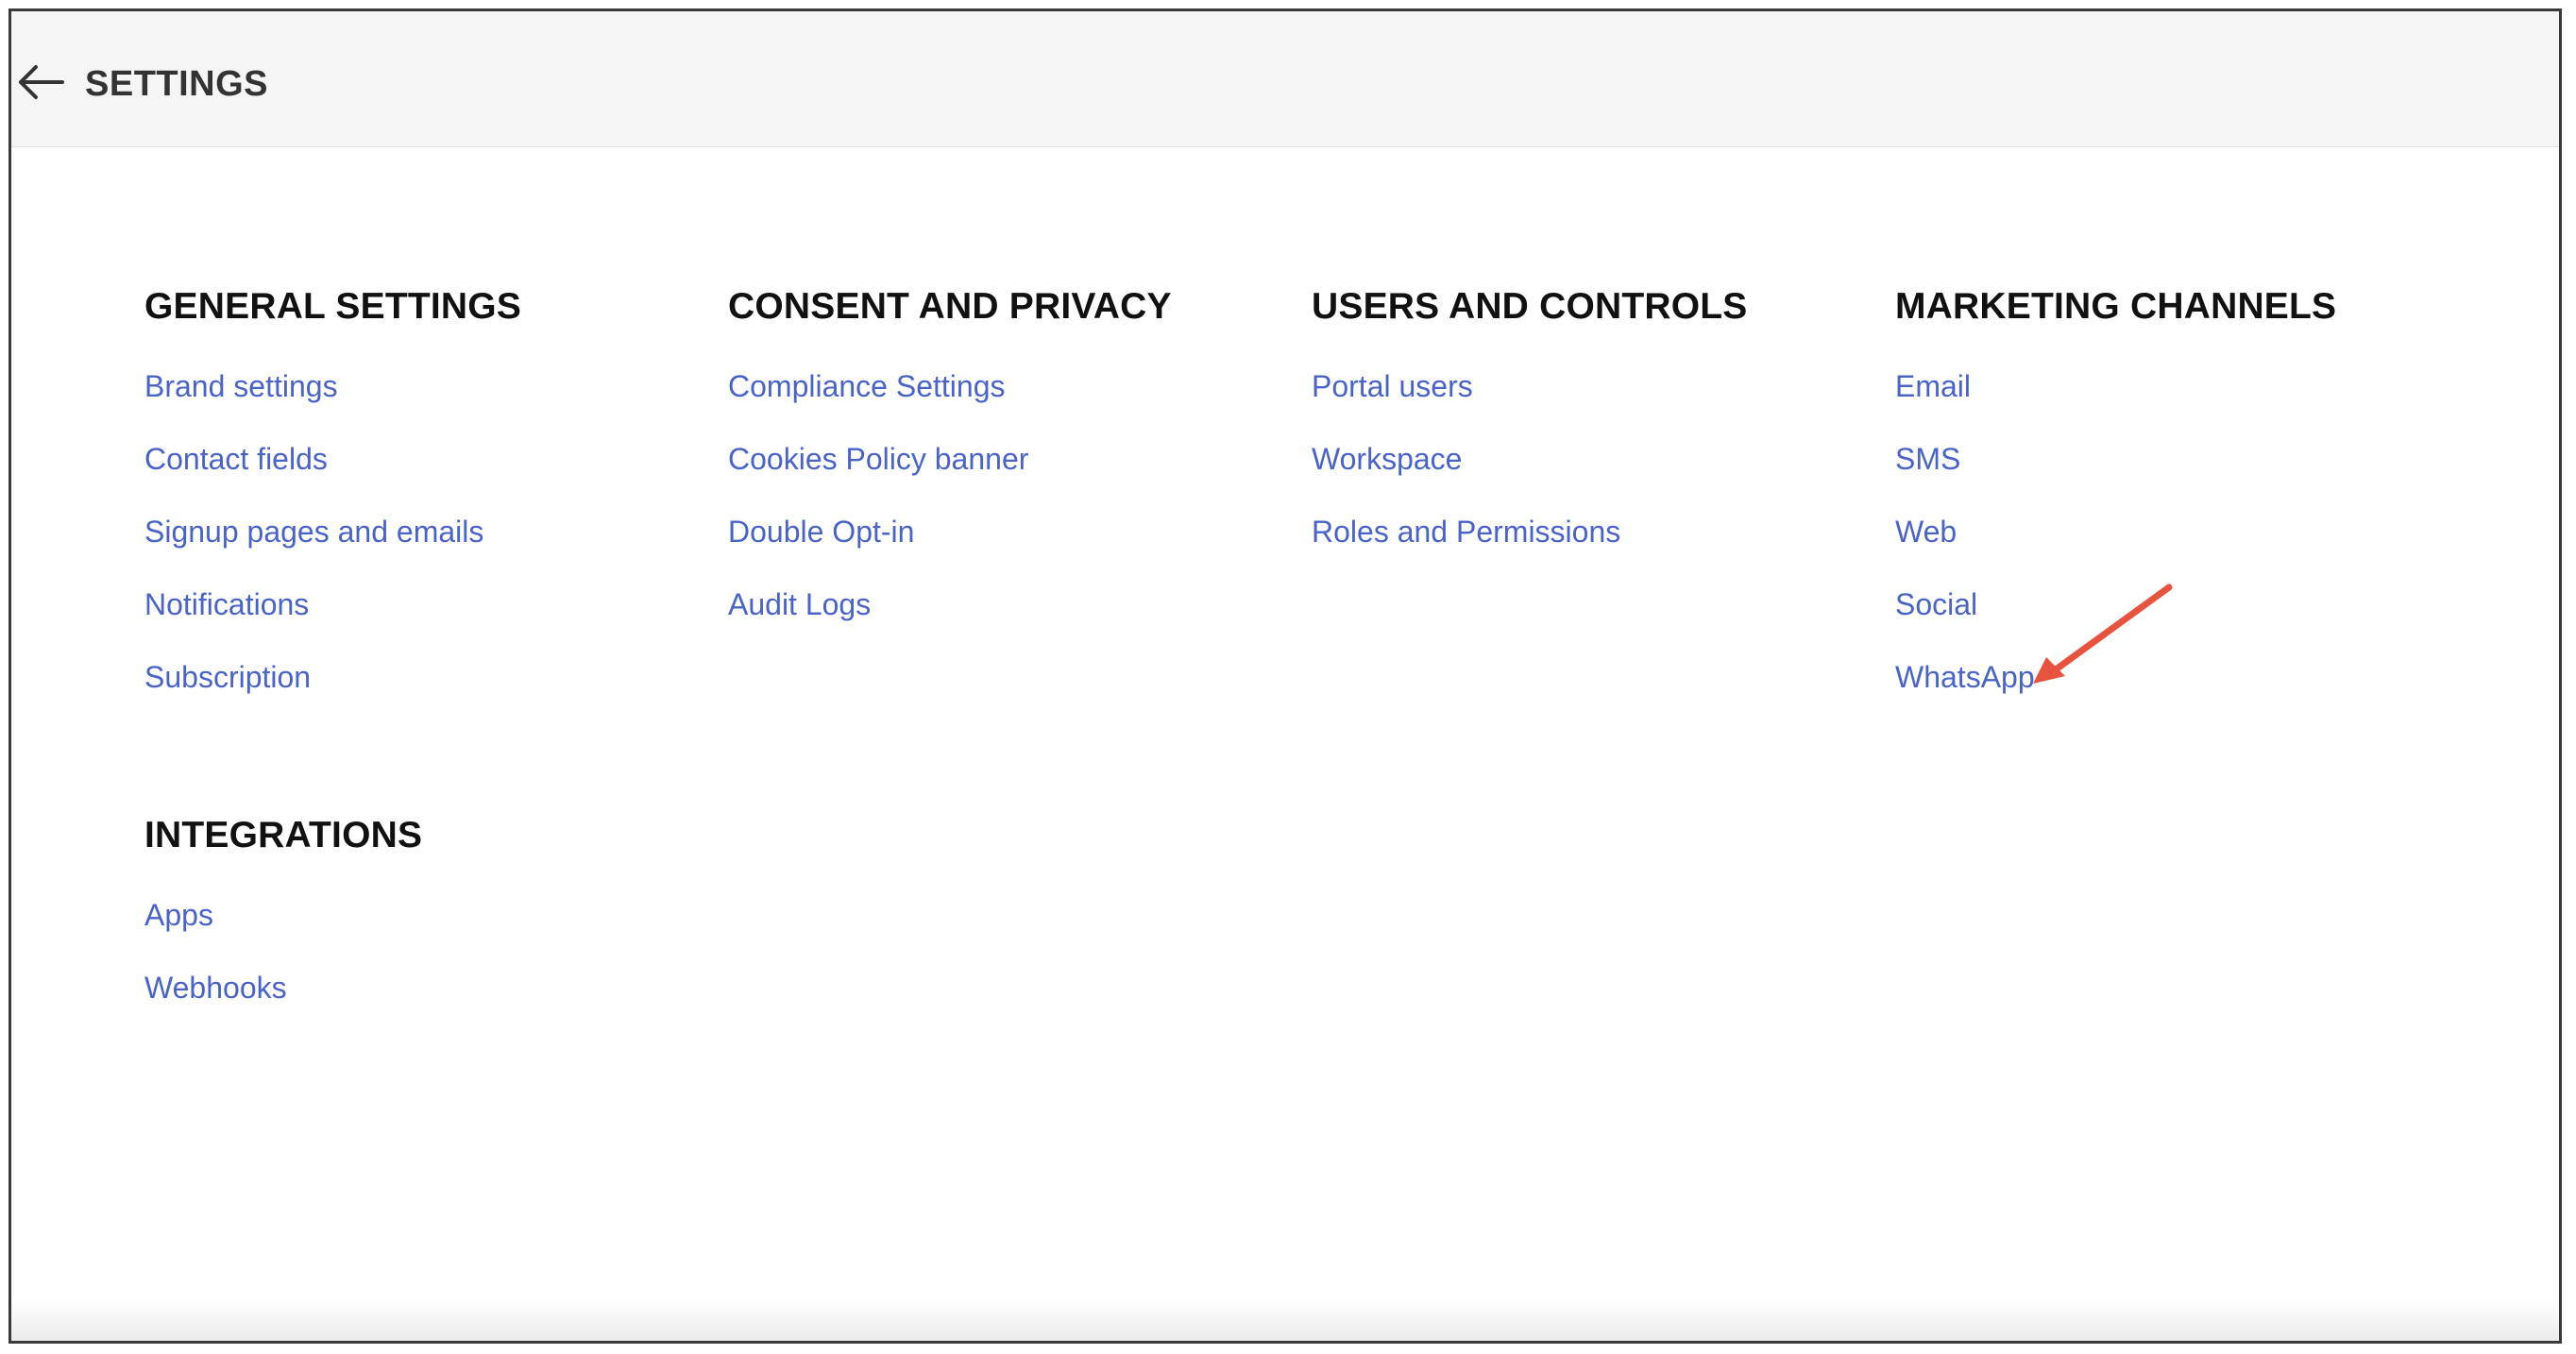  I want to click on list-item: Contact fields, so click(408, 476).